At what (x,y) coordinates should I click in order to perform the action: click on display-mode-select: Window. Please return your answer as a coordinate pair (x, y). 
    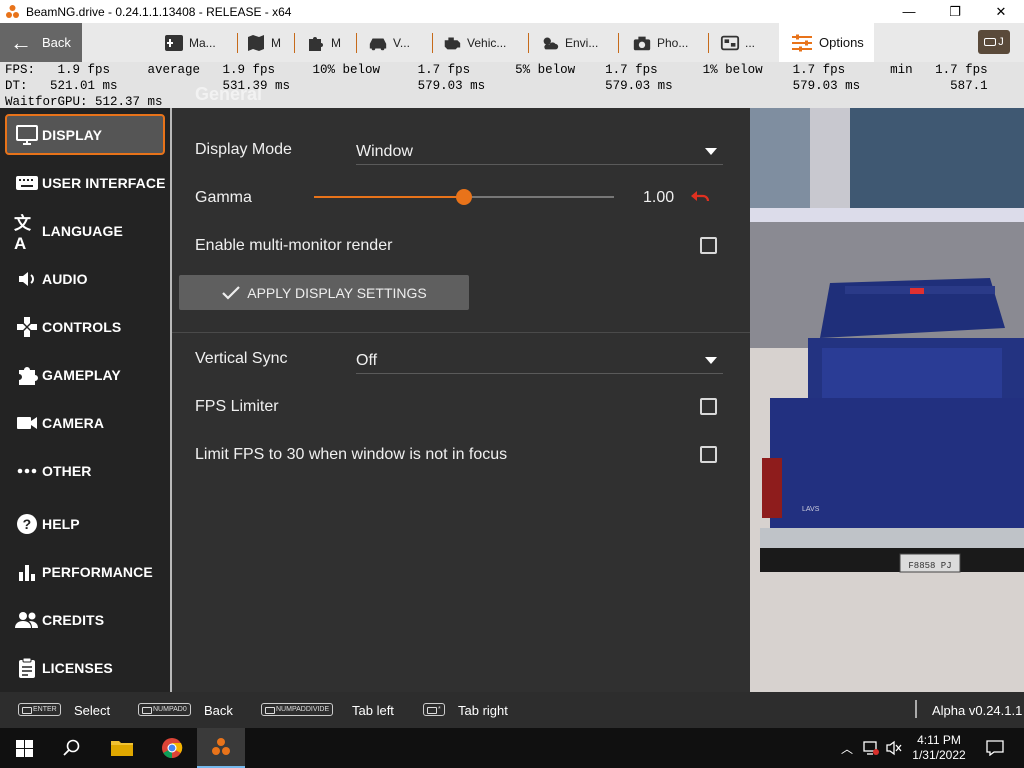
    Looking at the image, I should click on (539, 152).